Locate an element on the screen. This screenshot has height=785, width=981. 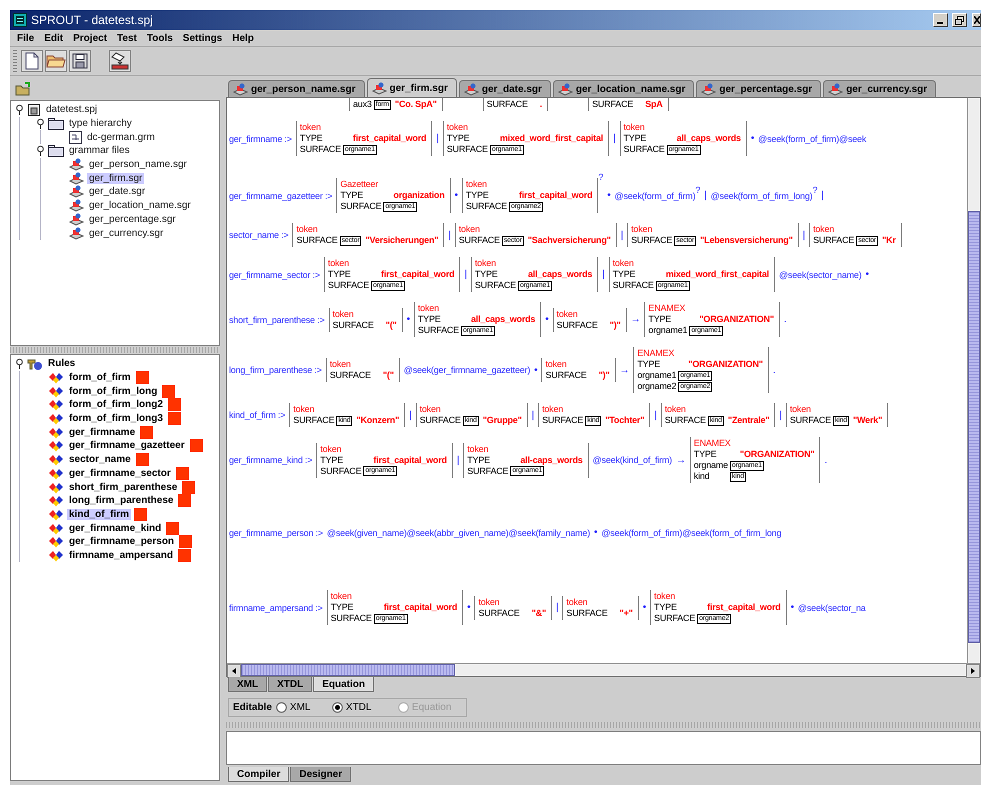
tree-item: ger_firmname is located at coordinates (102, 432).